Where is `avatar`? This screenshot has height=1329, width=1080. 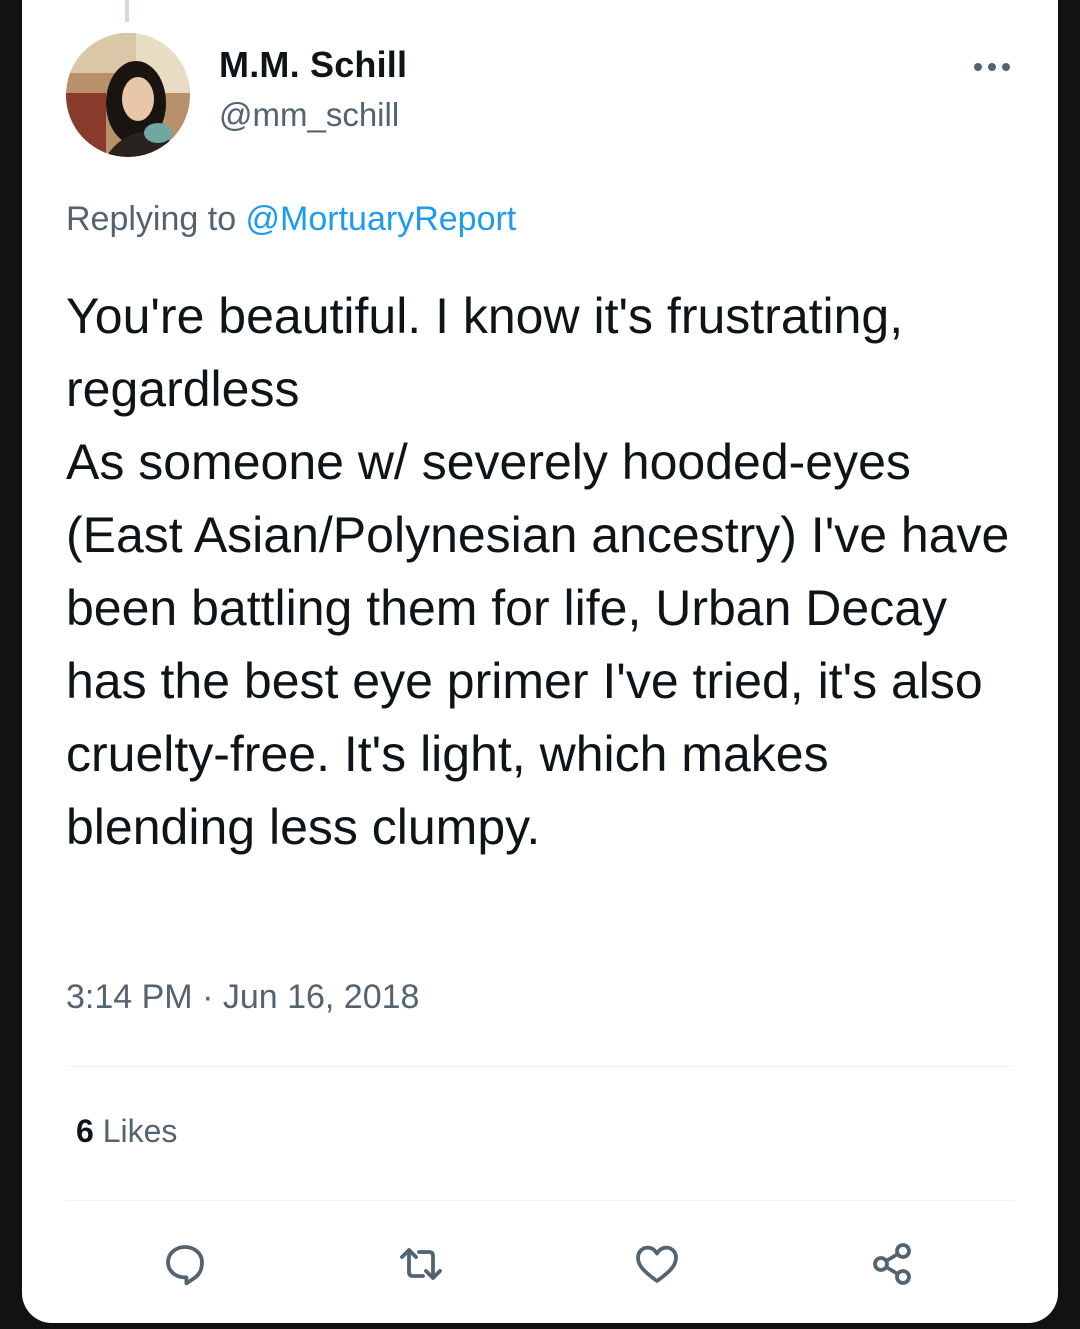
avatar is located at coordinates (128, 95).